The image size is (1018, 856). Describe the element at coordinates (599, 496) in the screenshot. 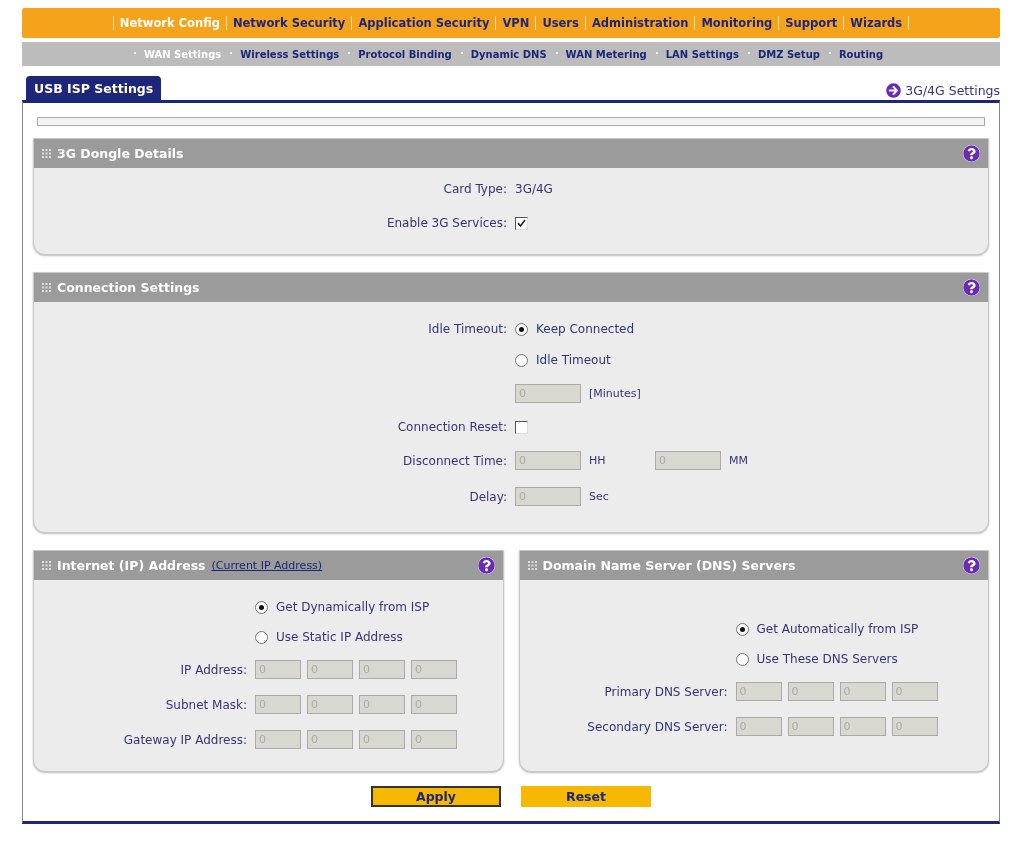

I see `unit-label: Sec` at that location.